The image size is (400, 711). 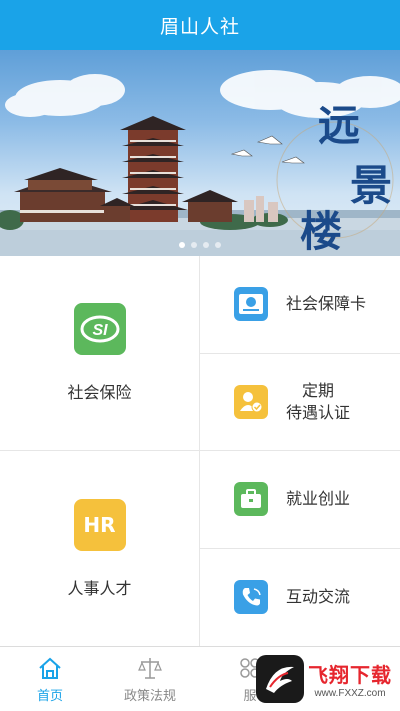 I want to click on interaction-item: 互动交流, so click(x=300, y=598).